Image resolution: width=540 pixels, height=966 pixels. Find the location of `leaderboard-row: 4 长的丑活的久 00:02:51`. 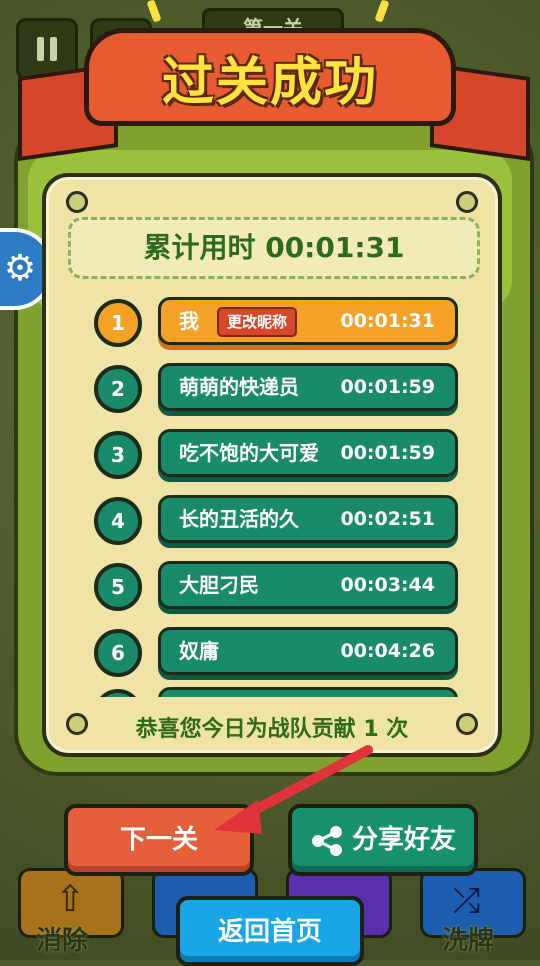

leaderboard-row: 4 长的丑活的久 00:02:51 is located at coordinates (285, 523).